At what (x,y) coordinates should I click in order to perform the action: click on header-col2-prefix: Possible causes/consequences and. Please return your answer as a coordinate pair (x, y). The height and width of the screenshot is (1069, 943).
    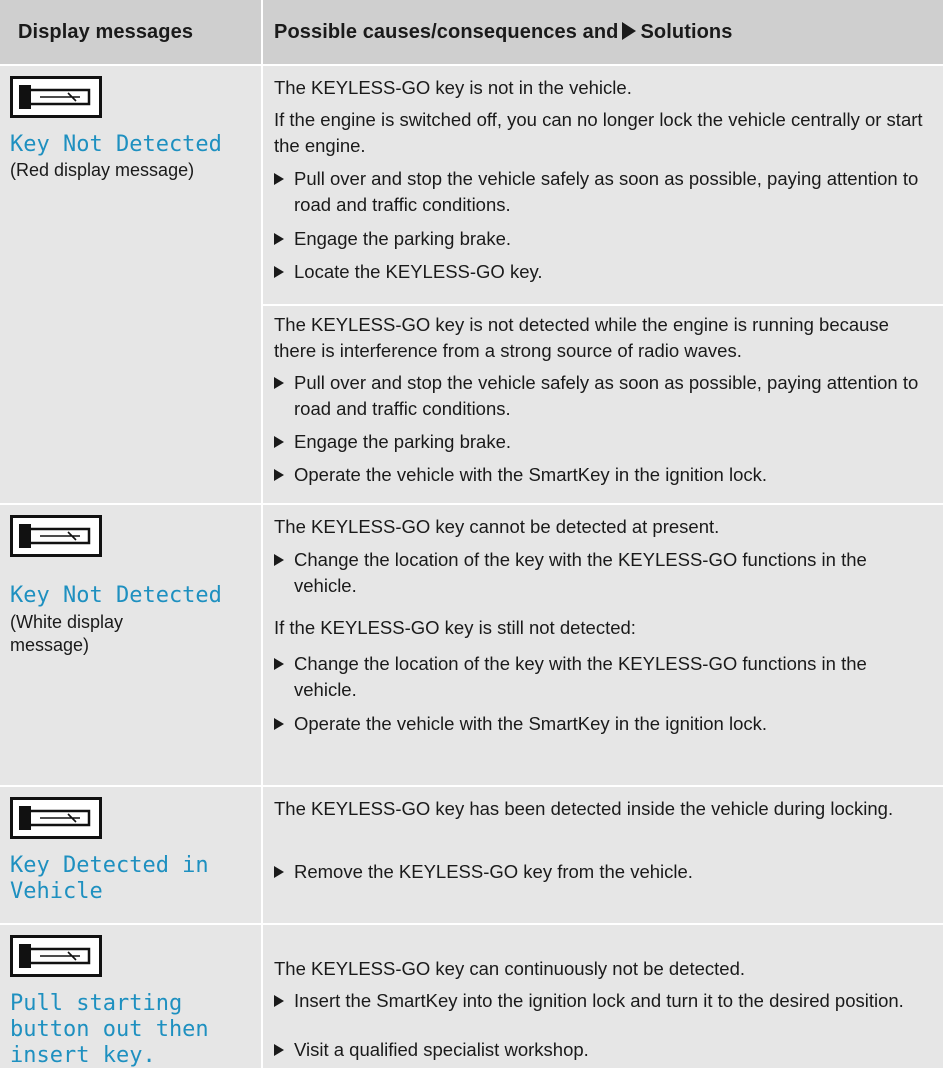
    Looking at the image, I should click on (446, 32).